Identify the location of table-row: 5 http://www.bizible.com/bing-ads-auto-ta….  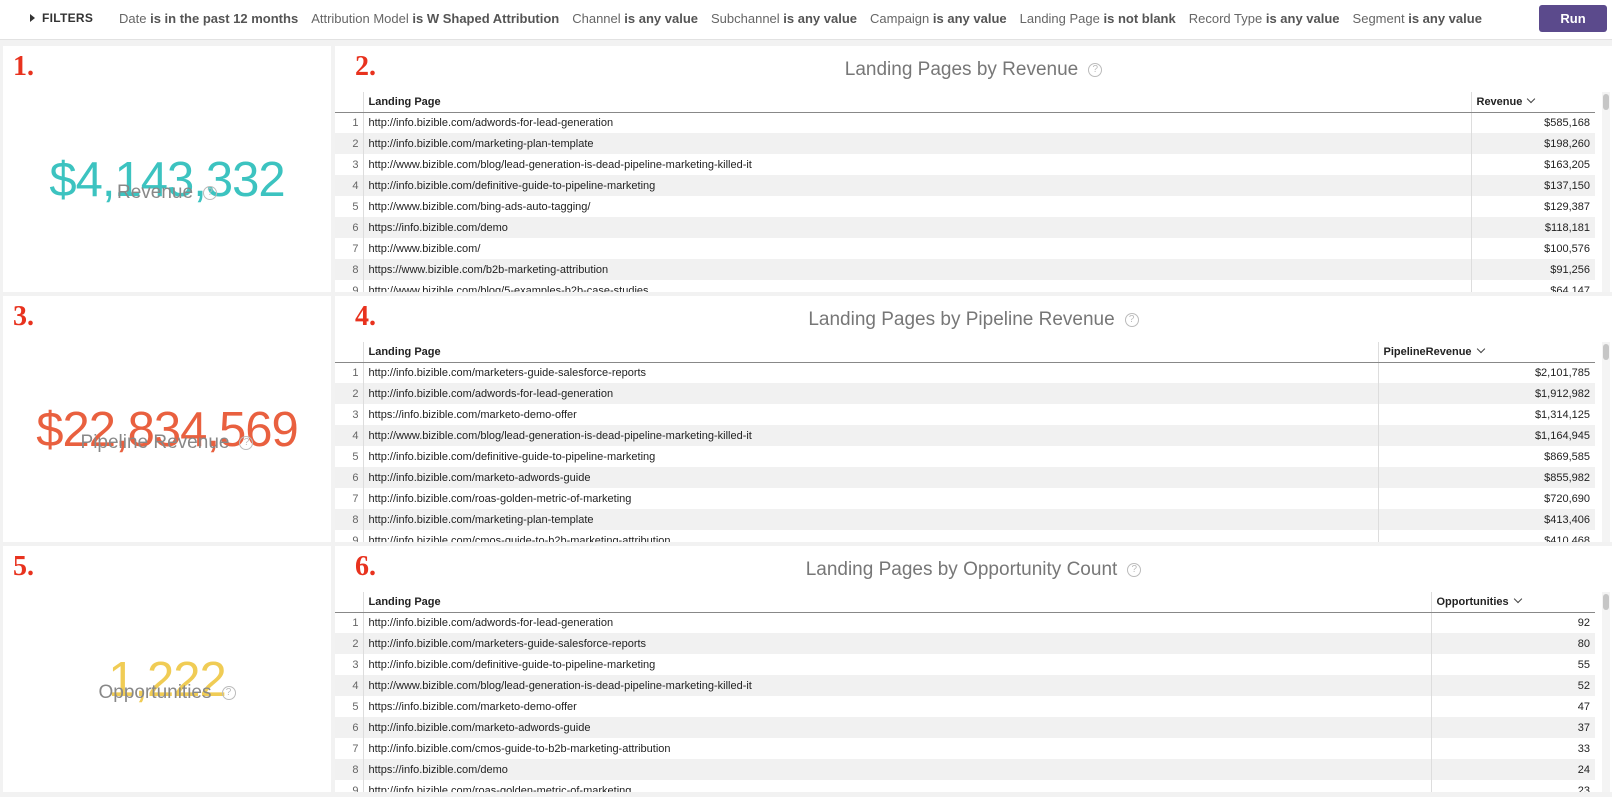
(965, 206).